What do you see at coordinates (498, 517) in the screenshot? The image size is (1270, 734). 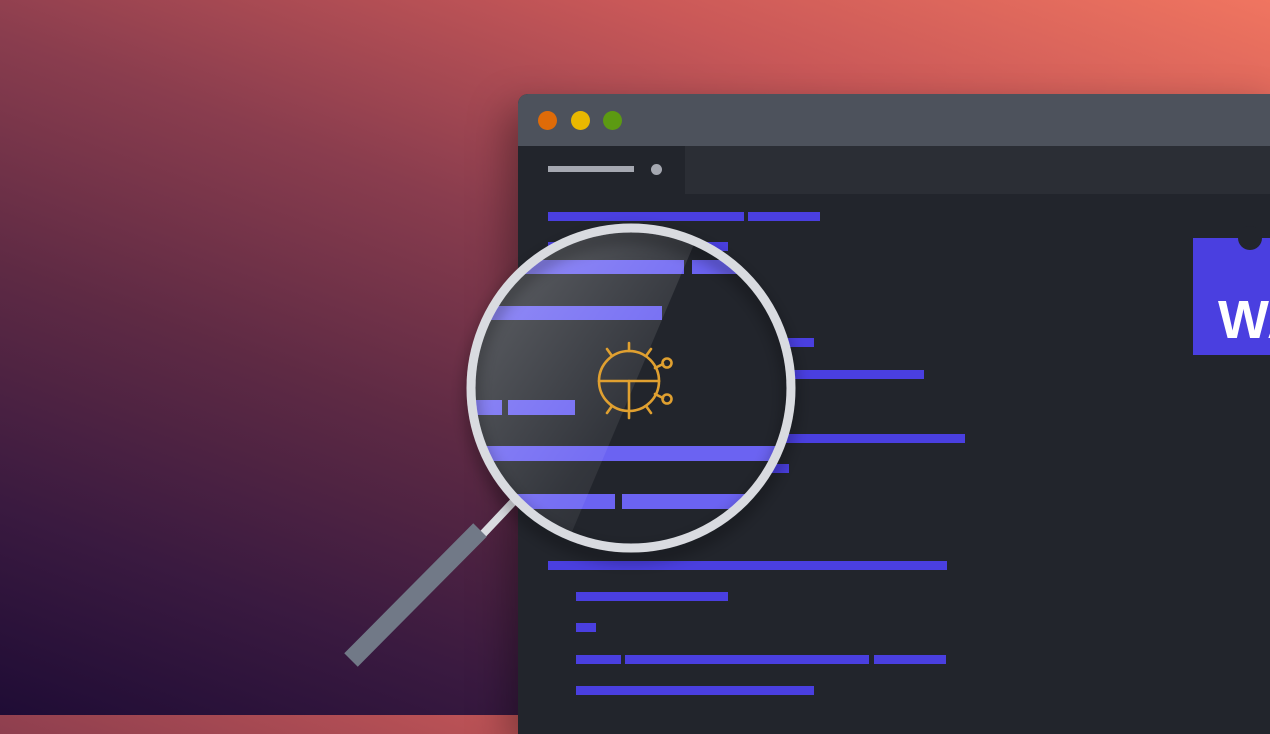 I see `lens-neck` at bounding box center [498, 517].